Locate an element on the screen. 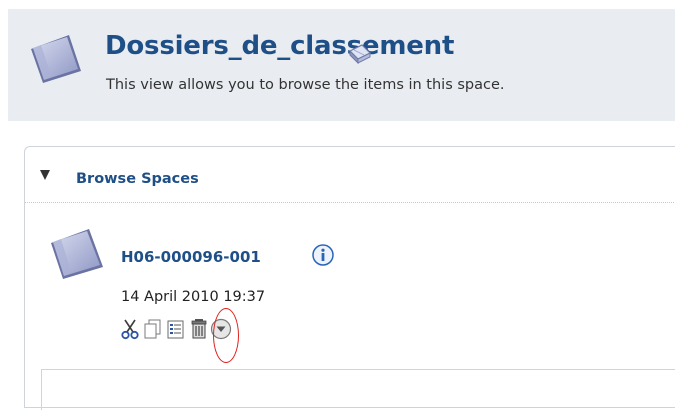 The image size is (675, 410). item-detail-box is located at coordinates (358, 389).